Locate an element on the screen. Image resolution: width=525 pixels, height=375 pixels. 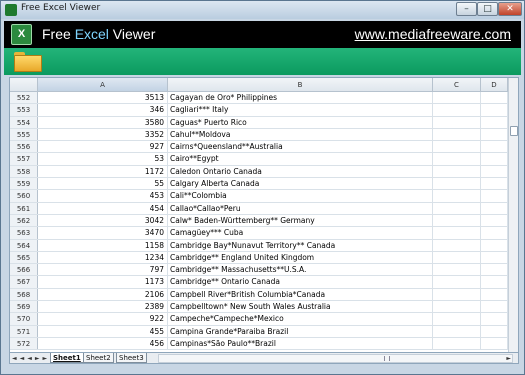
cell-b: Cambridge** England United Kingdom is located at coordinates (300, 257).